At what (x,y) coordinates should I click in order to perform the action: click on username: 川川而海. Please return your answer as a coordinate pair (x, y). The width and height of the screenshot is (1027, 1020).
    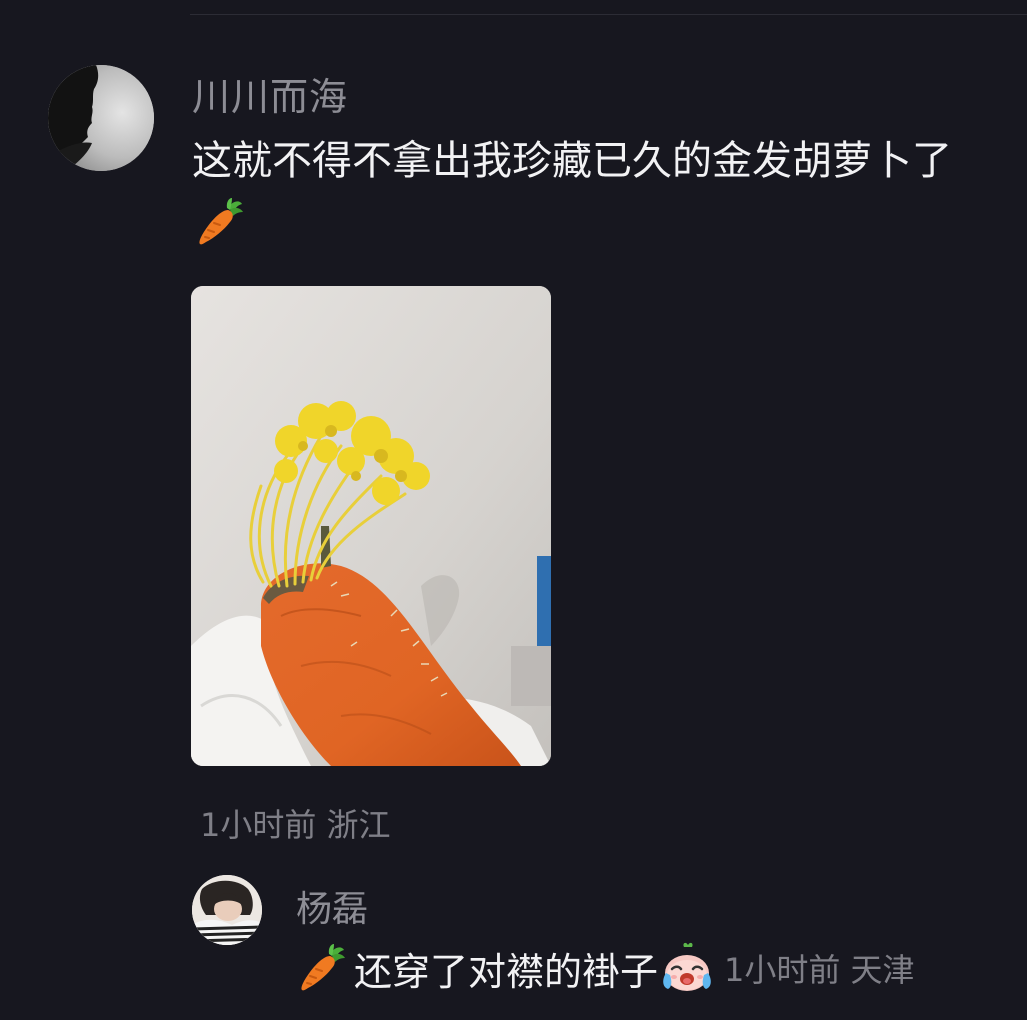
    Looking at the image, I should click on (270, 93).